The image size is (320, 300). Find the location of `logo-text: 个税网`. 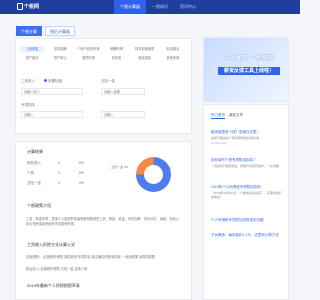

logo-text: 个税网 is located at coordinates (32, 7).